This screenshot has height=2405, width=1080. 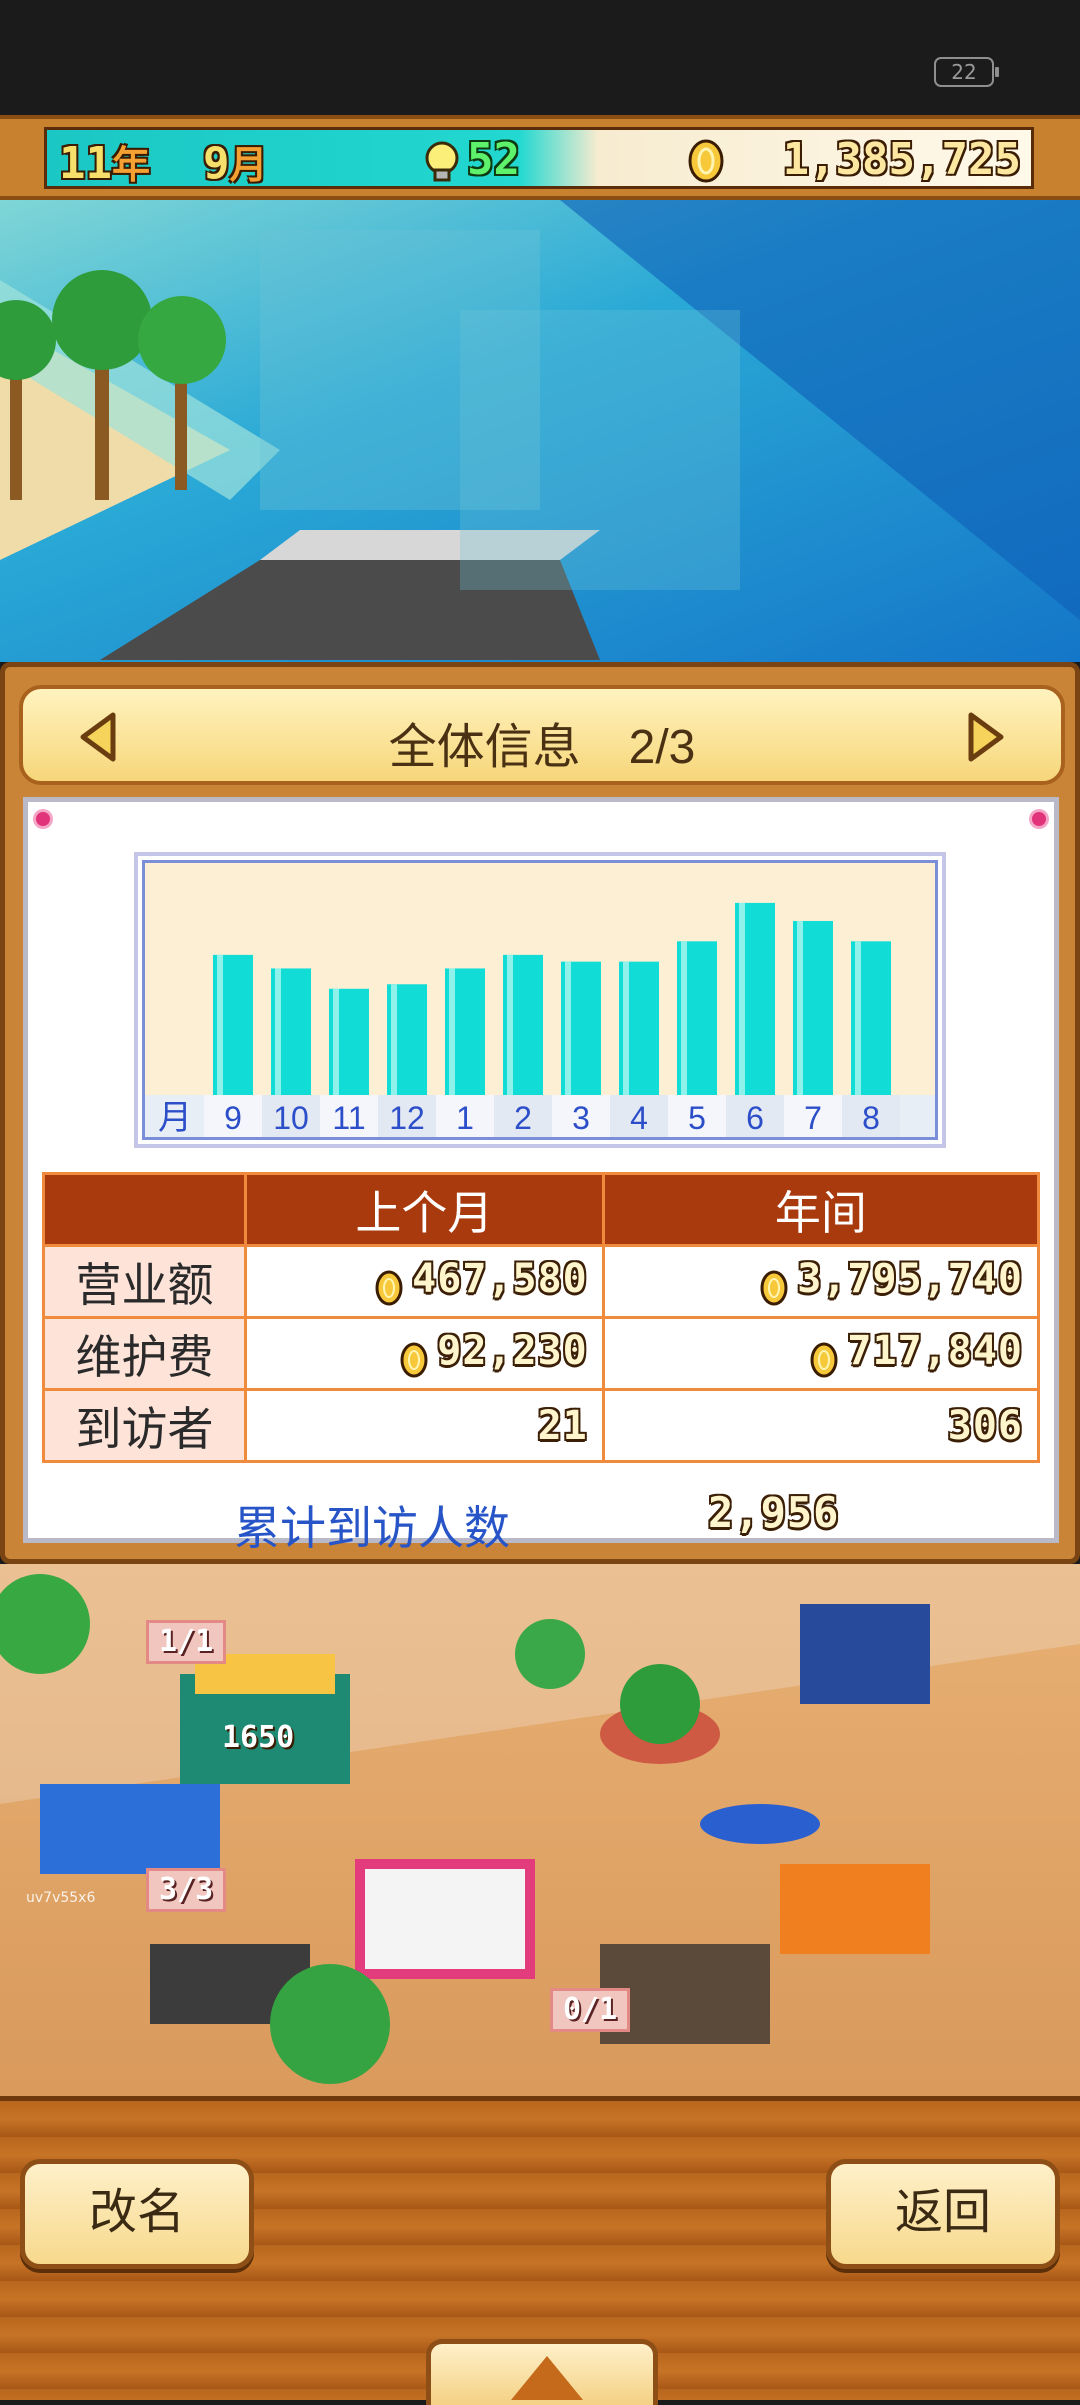 I want to click on bottom-bar: 改名 返回, so click(x=540, y=2250).